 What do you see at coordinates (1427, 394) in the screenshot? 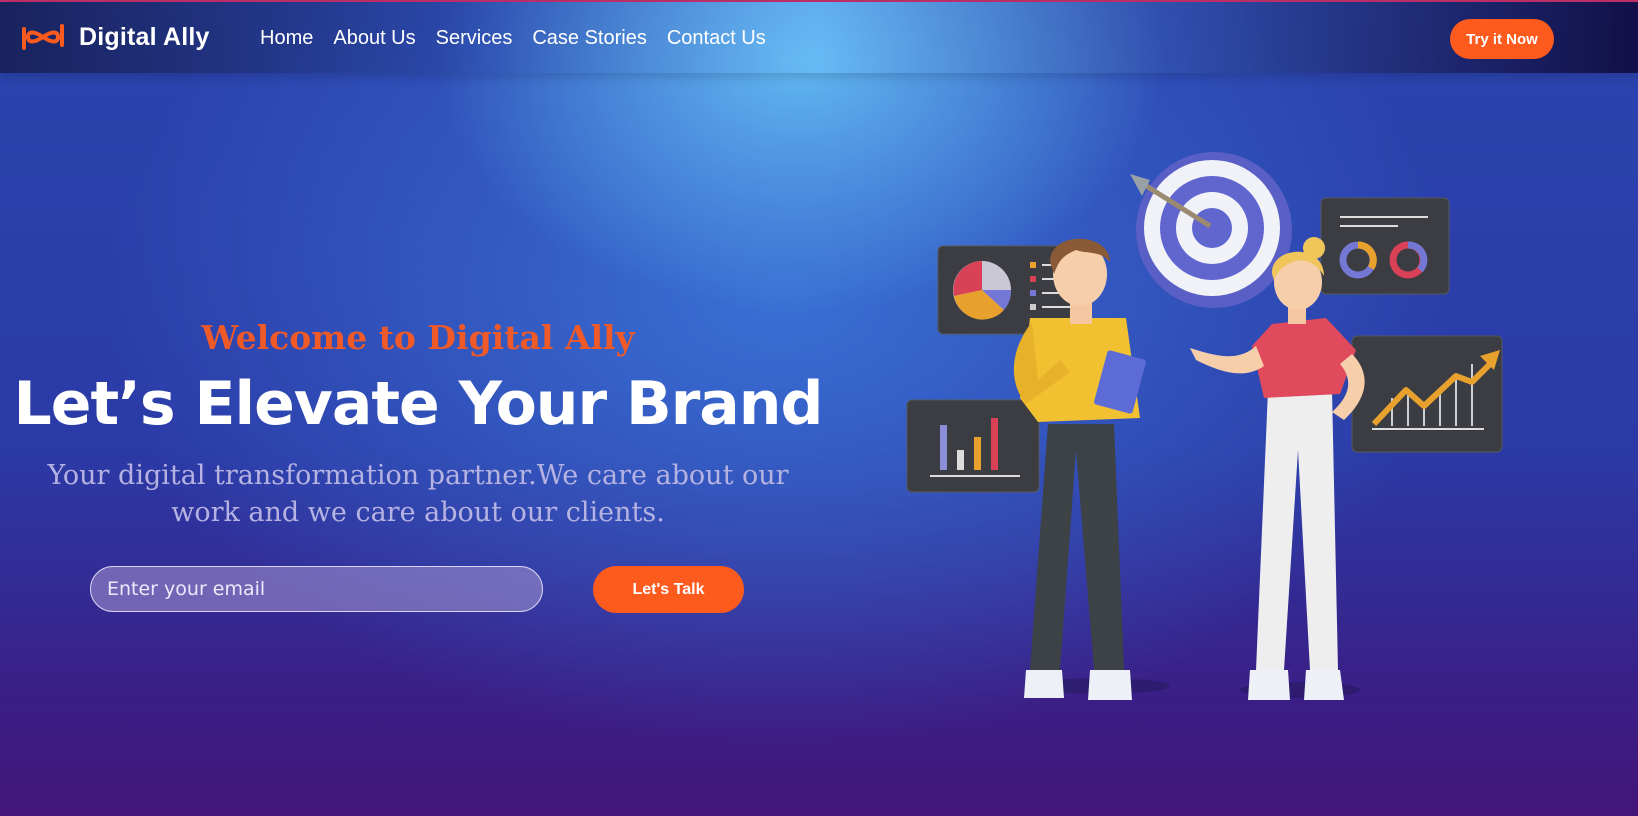
I see `growth-chart-panel` at bounding box center [1427, 394].